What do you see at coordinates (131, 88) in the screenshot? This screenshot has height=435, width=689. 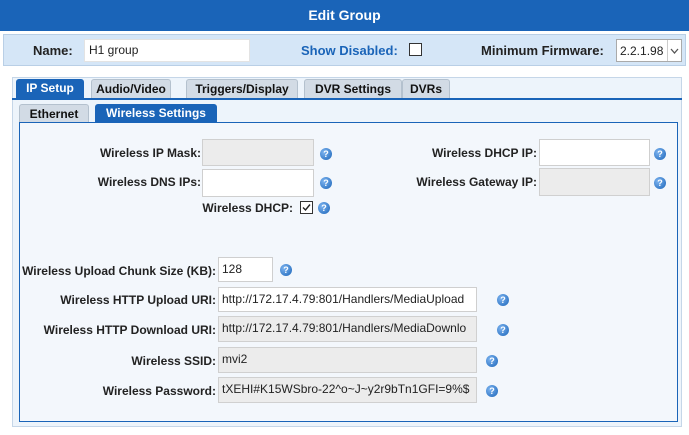 I see `tab-audio-video: Audio/Video` at bounding box center [131, 88].